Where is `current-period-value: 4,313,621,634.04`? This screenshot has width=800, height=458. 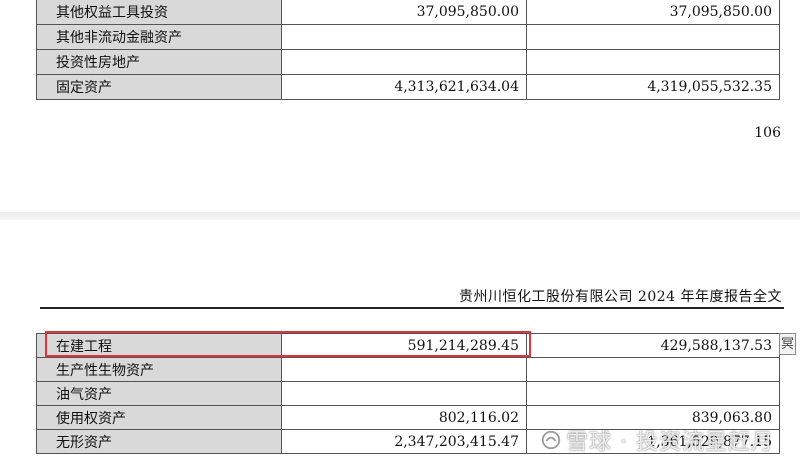 current-period-value: 4,313,621,634.04 is located at coordinates (404, 87).